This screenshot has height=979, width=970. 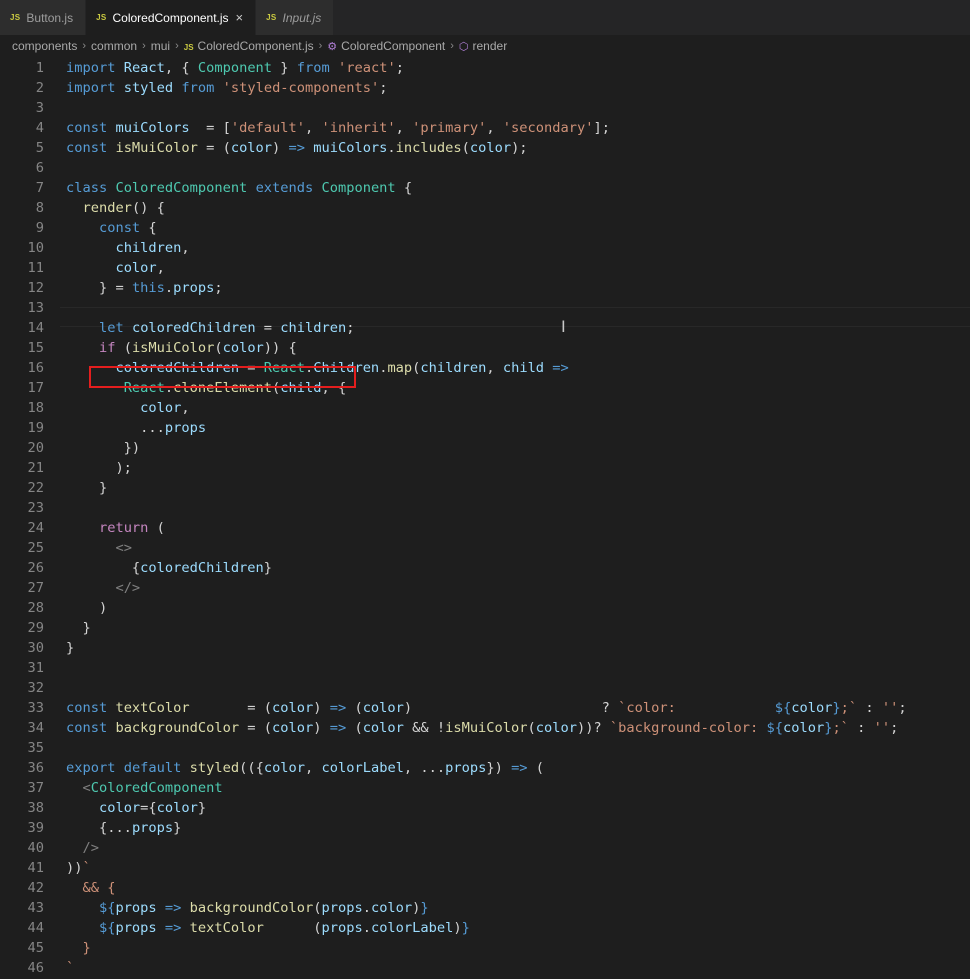 I want to click on breadcrumb-item-method: ⬡ render, so click(x=483, y=46).